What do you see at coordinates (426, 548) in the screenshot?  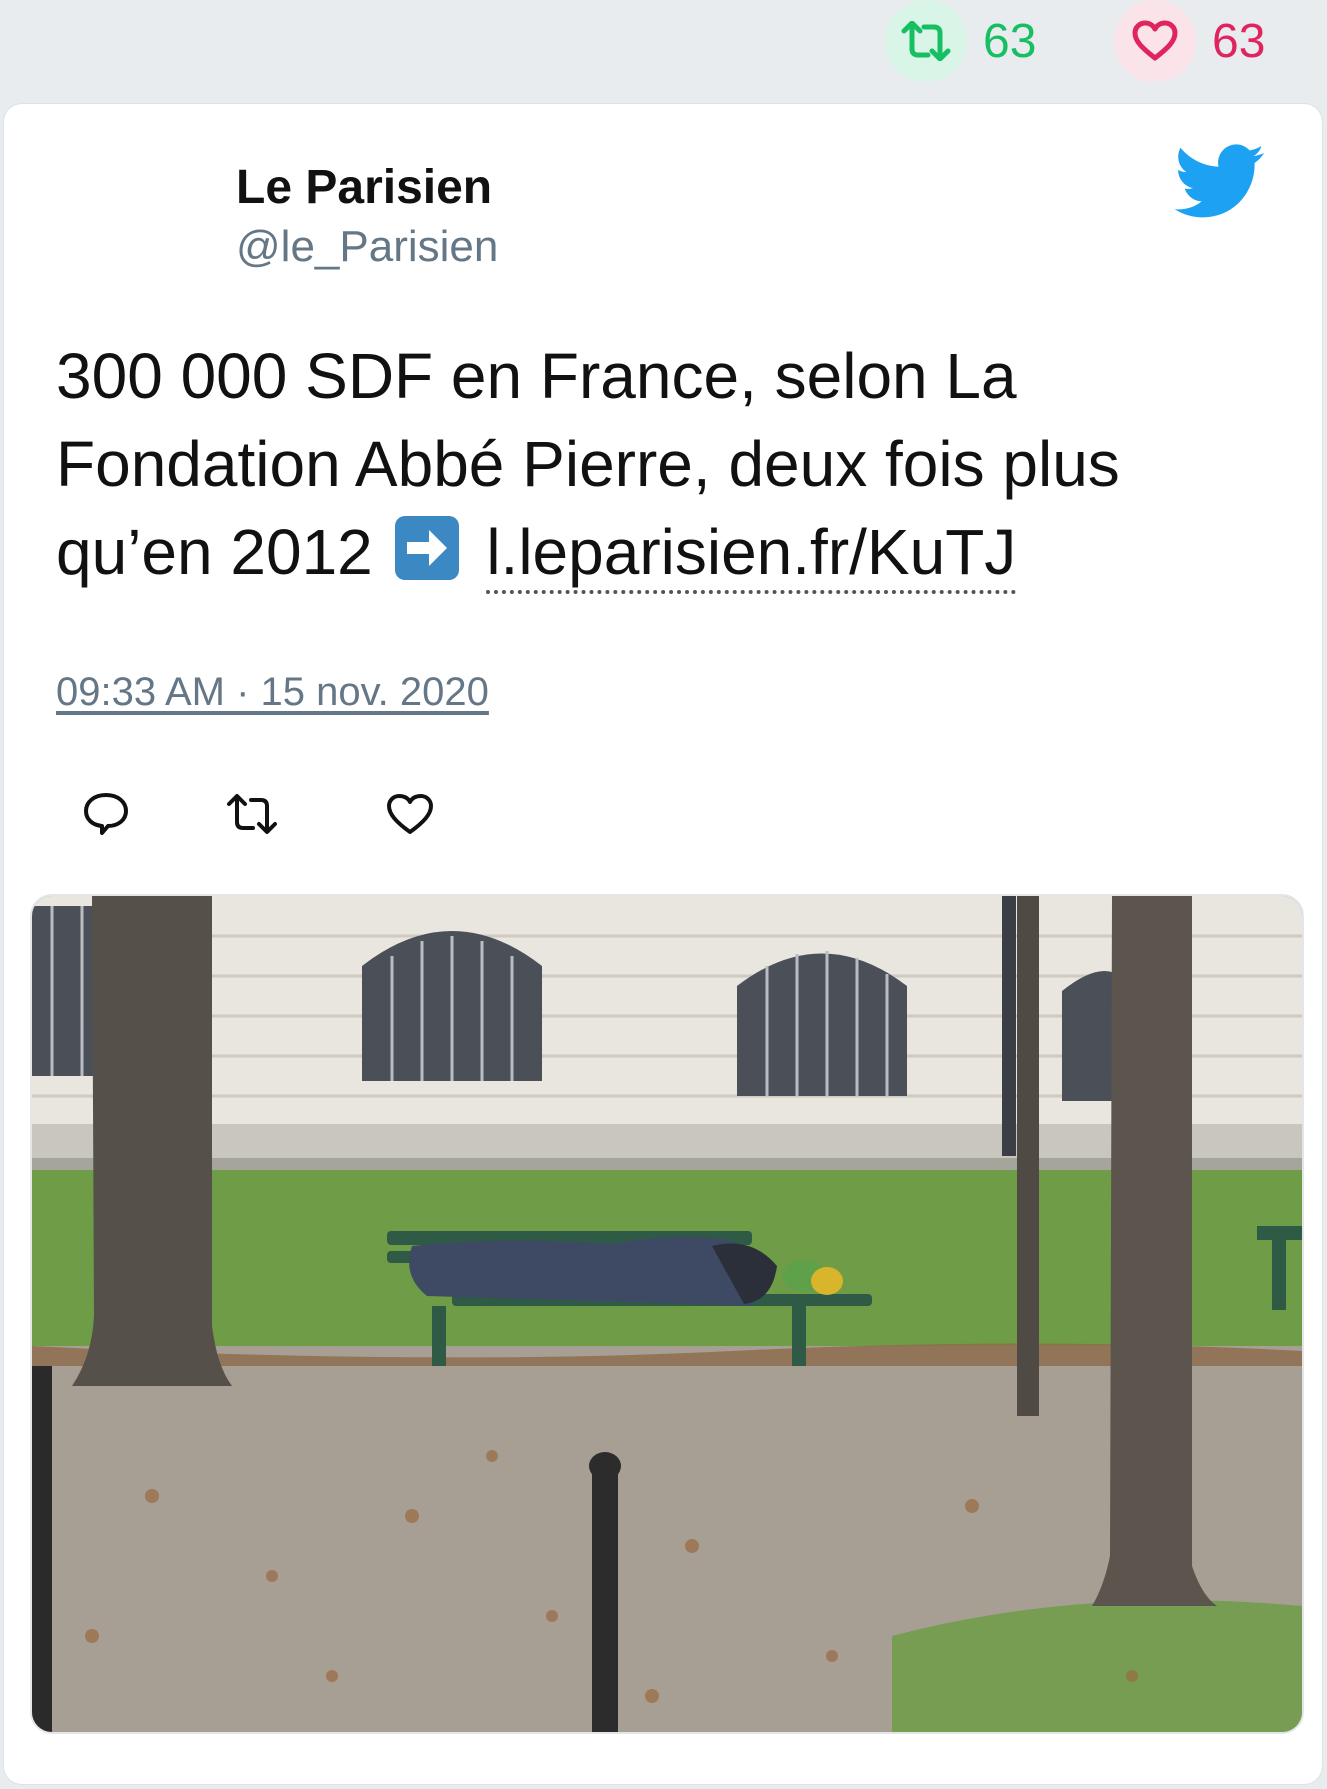 I see `right-arrow-emoji-icon` at bounding box center [426, 548].